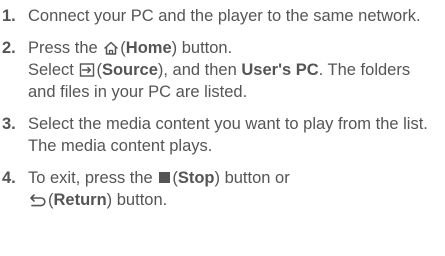  Describe the element at coordinates (252, 178) in the screenshot. I see `stop-paren-close: ) button or` at that location.